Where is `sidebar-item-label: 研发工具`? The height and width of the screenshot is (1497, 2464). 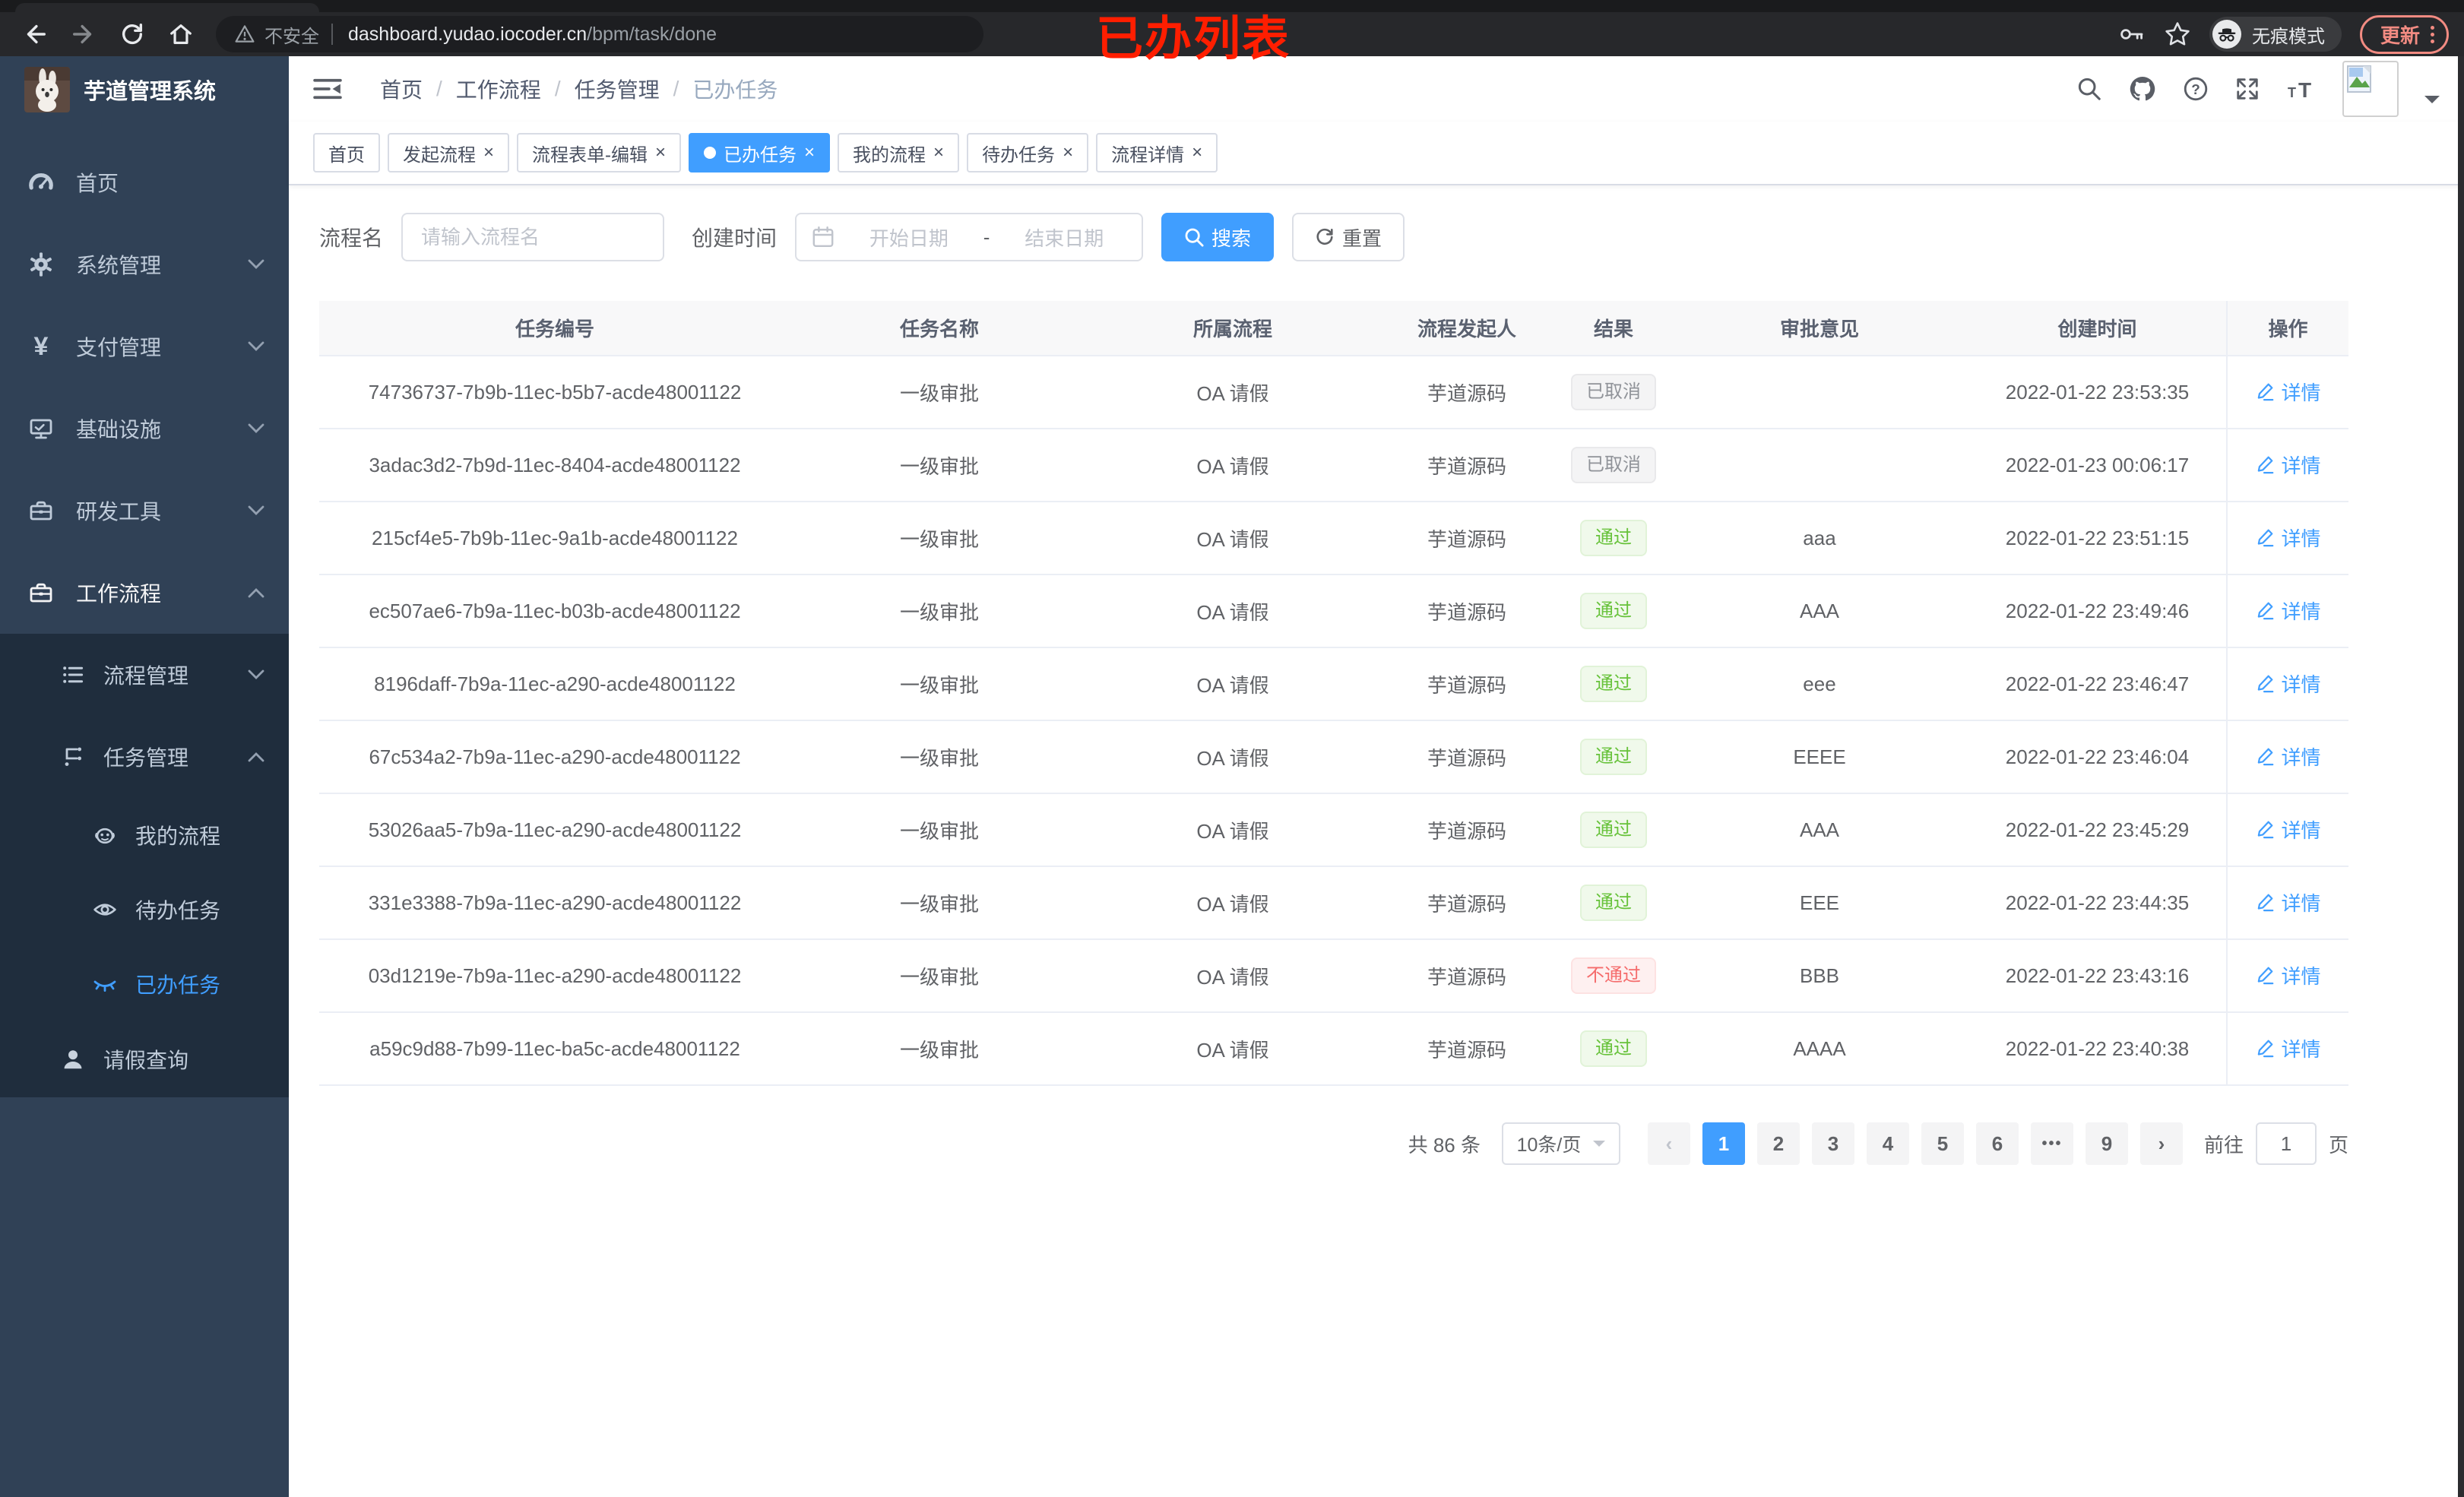 sidebar-item-label: 研发工具 is located at coordinates (119, 512).